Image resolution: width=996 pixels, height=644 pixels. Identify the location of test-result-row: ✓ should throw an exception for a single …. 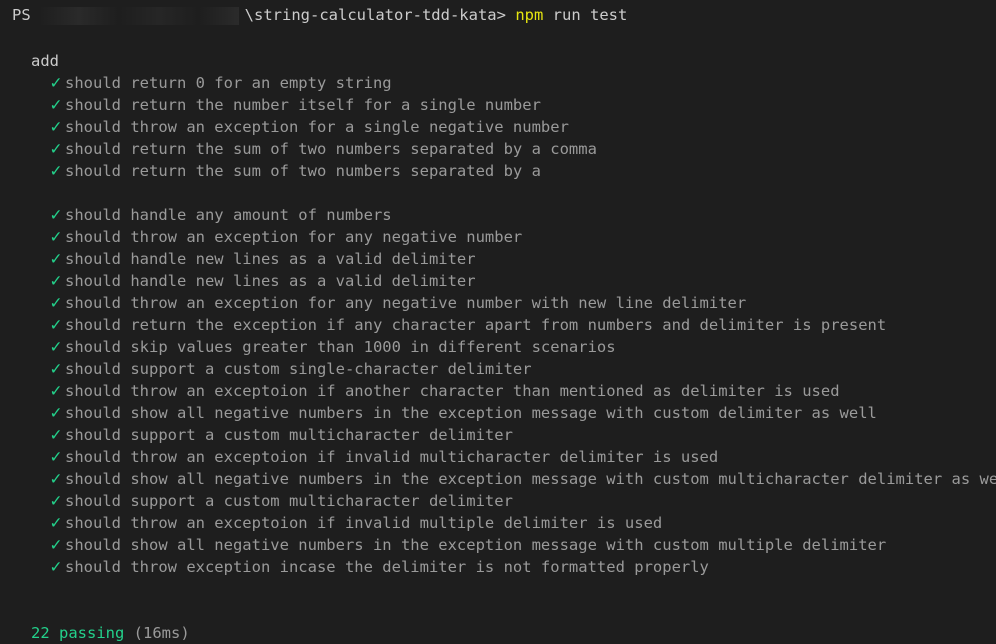
(308, 127).